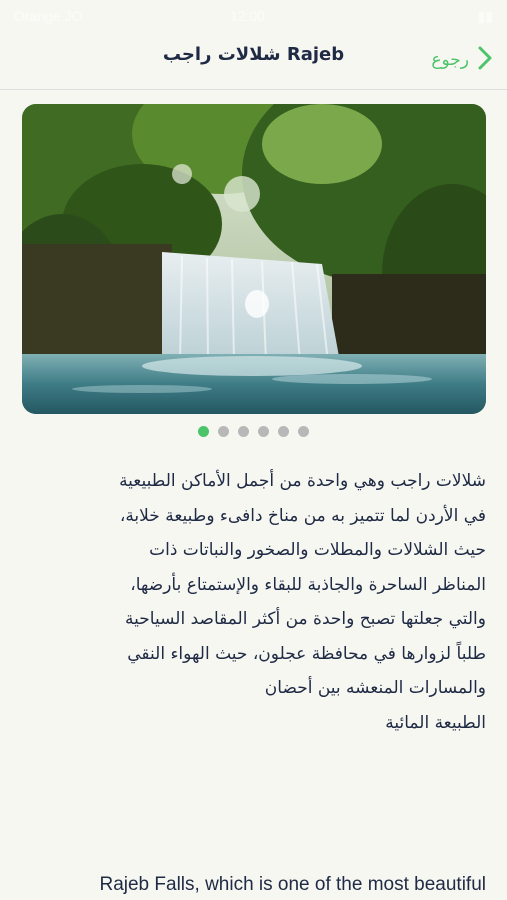 This screenshot has height=900, width=507. Describe the element at coordinates (485, 60) in the screenshot. I see `chevron-right-icon` at that location.